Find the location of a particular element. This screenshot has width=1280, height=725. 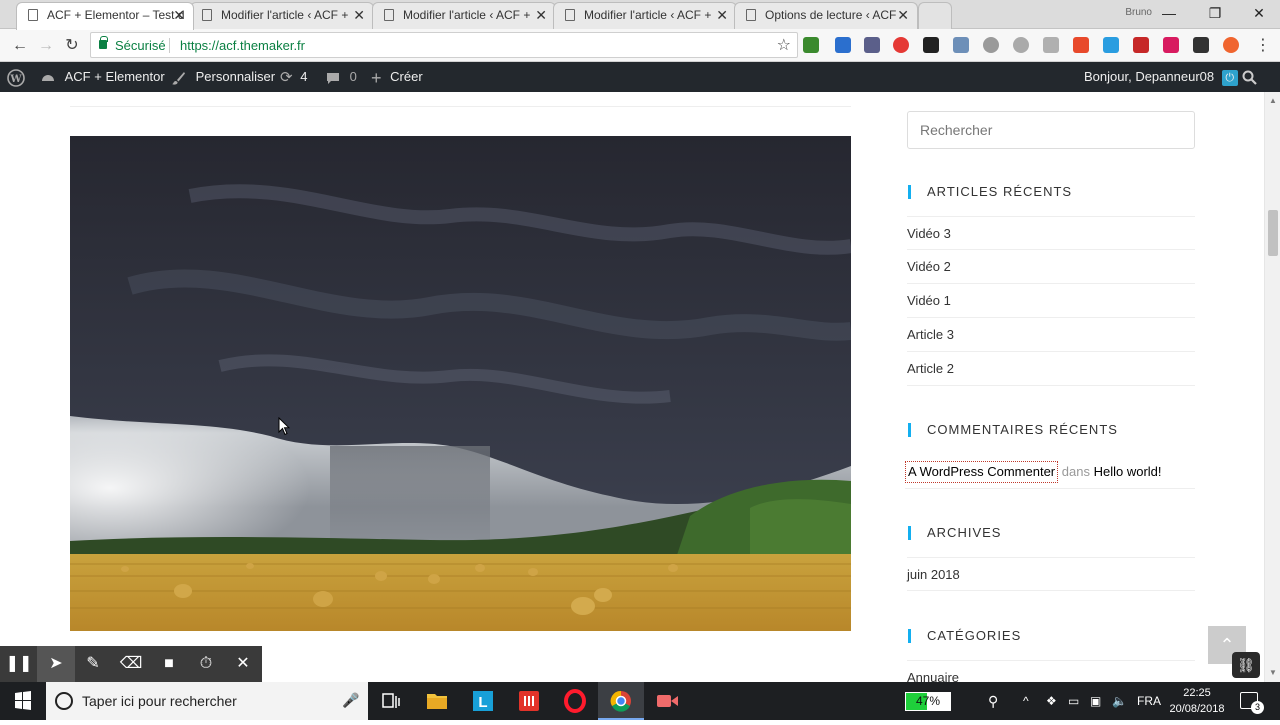

dashboard-icon is located at coordinates (48, 77).